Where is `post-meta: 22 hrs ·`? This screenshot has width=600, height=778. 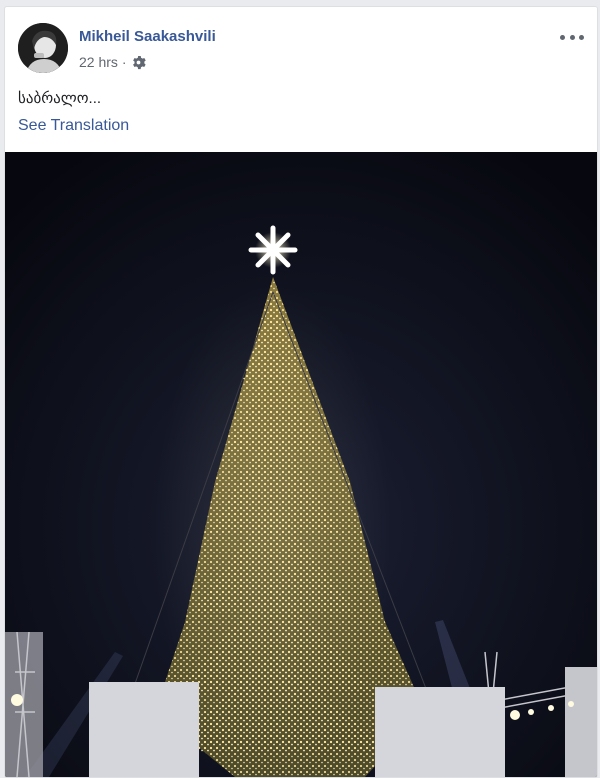 post-meta: 22 hrs · is located at coordinates (112, 62).